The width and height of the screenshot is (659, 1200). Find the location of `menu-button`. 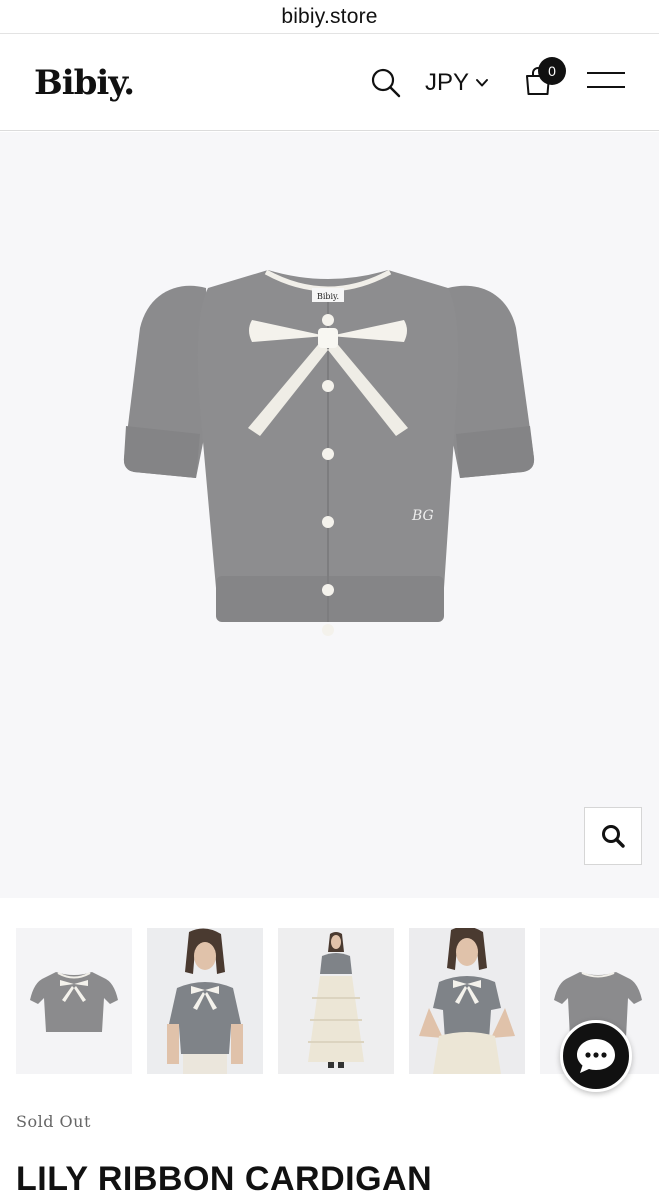

menu-button is located at coordinates (606, 81).